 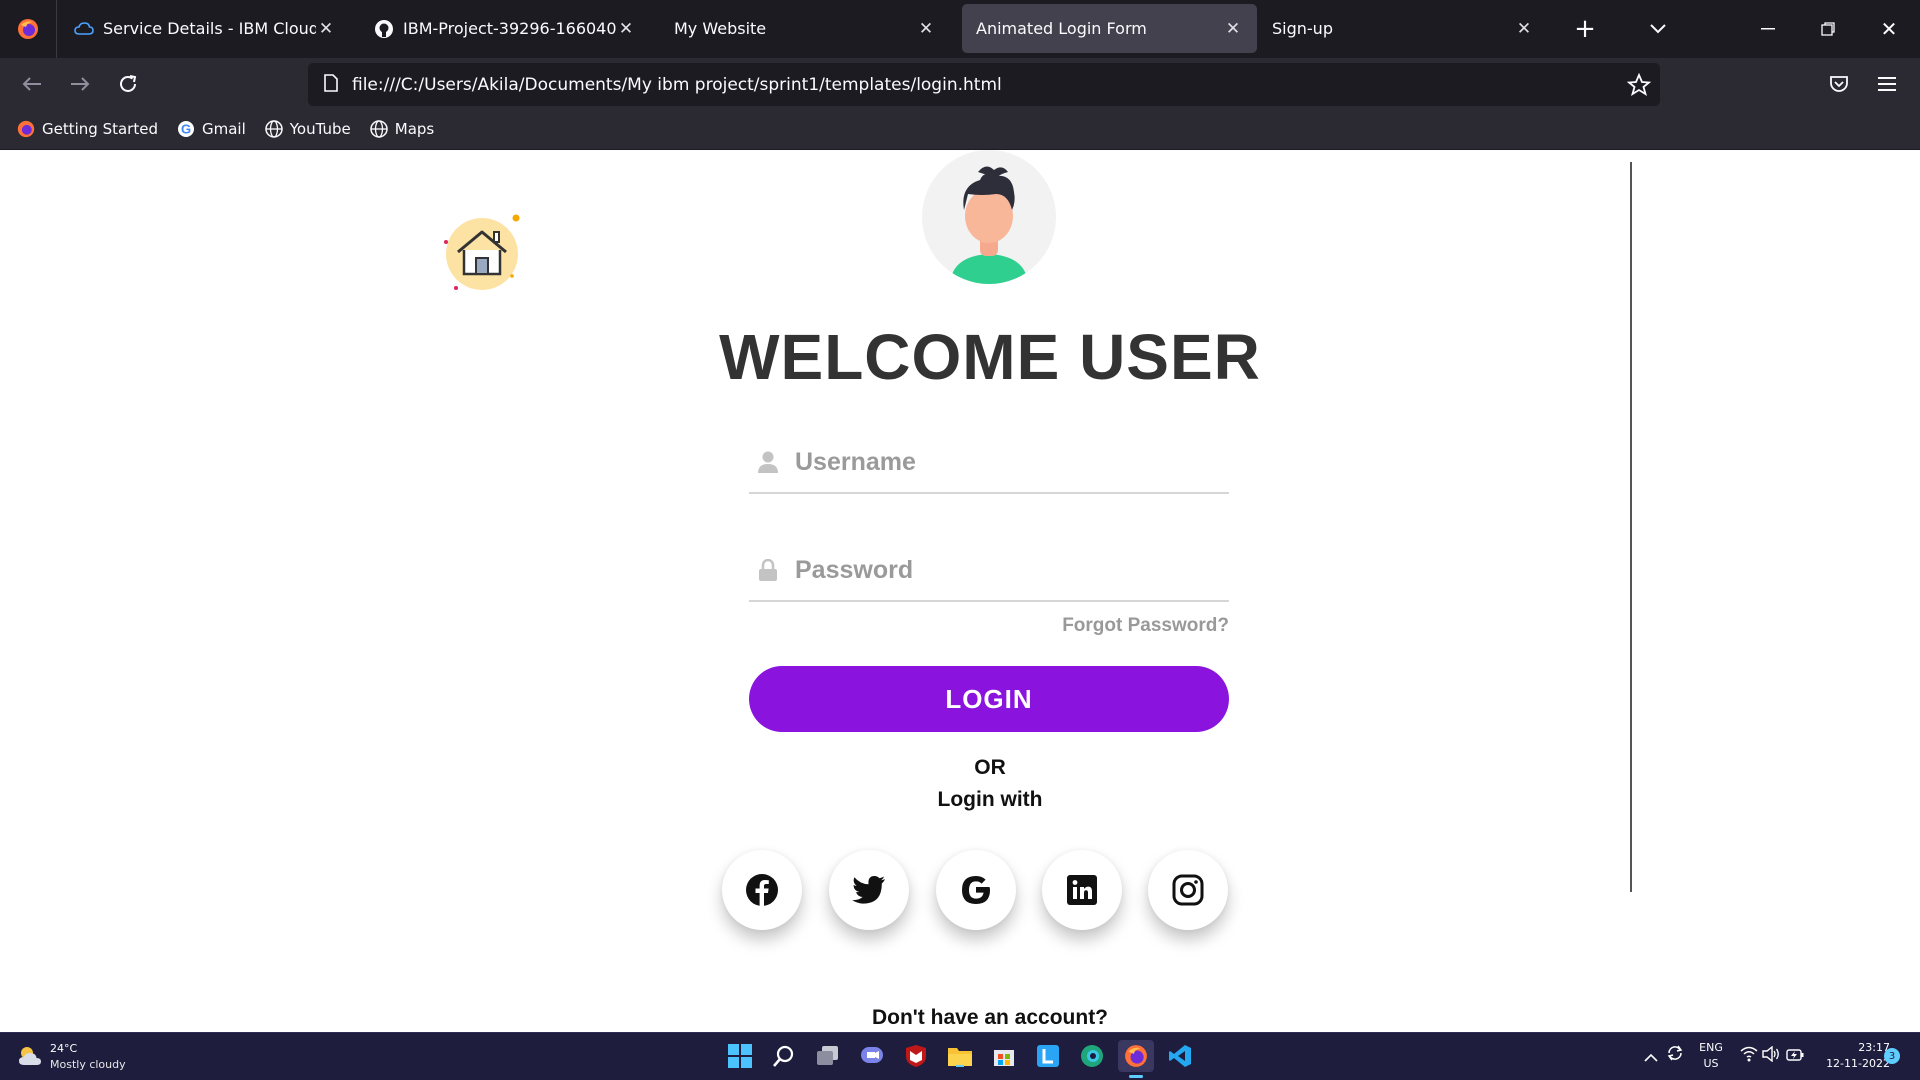 I want to click on clock-date: 12-11-2022, so click(x=1850, y=1063).